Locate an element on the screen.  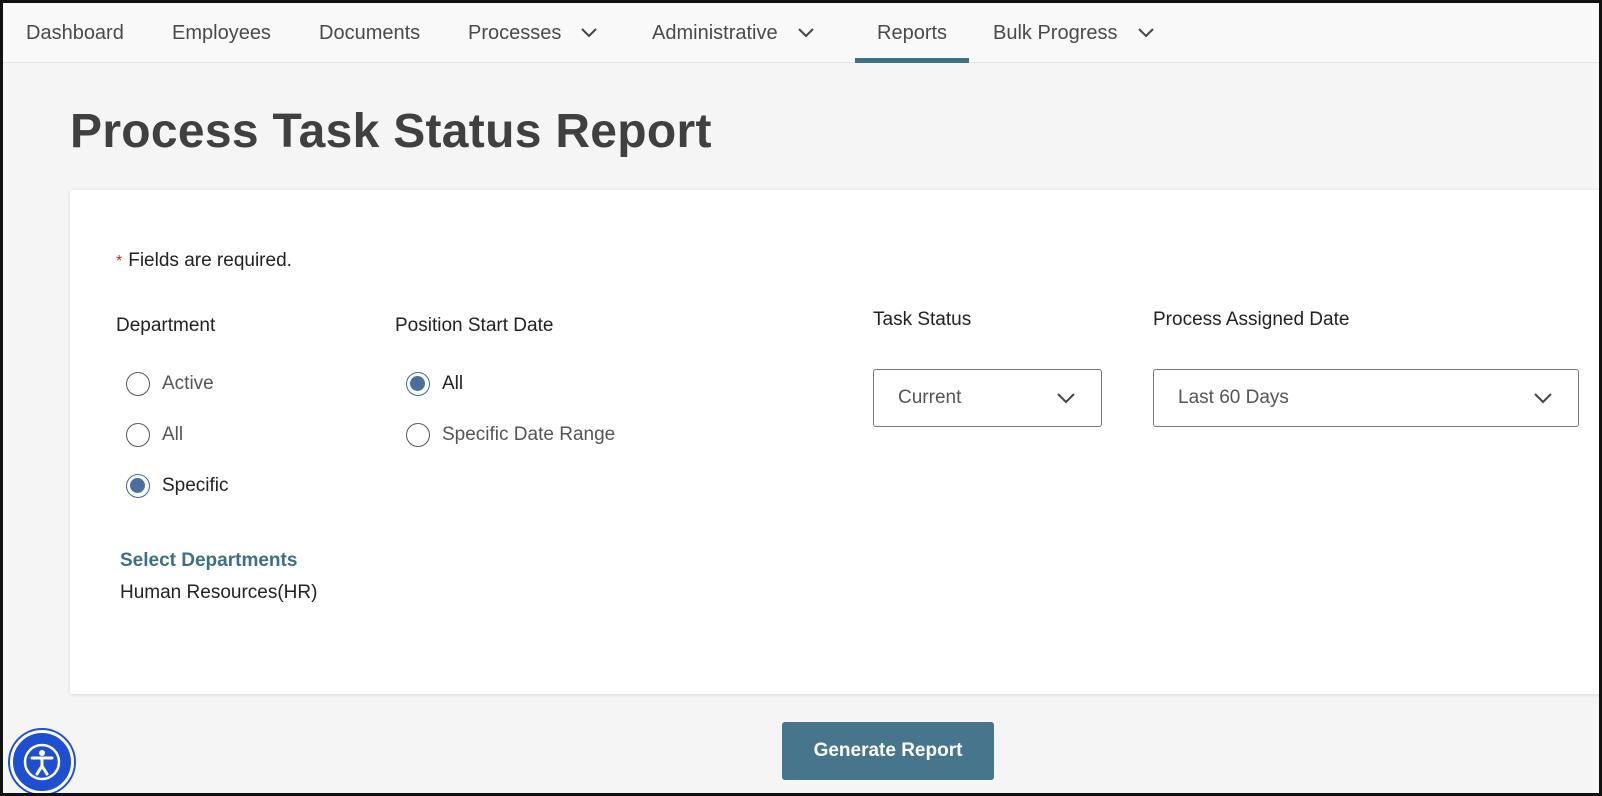
nav-employees-label: Employees is located at coordinates (221, 32).